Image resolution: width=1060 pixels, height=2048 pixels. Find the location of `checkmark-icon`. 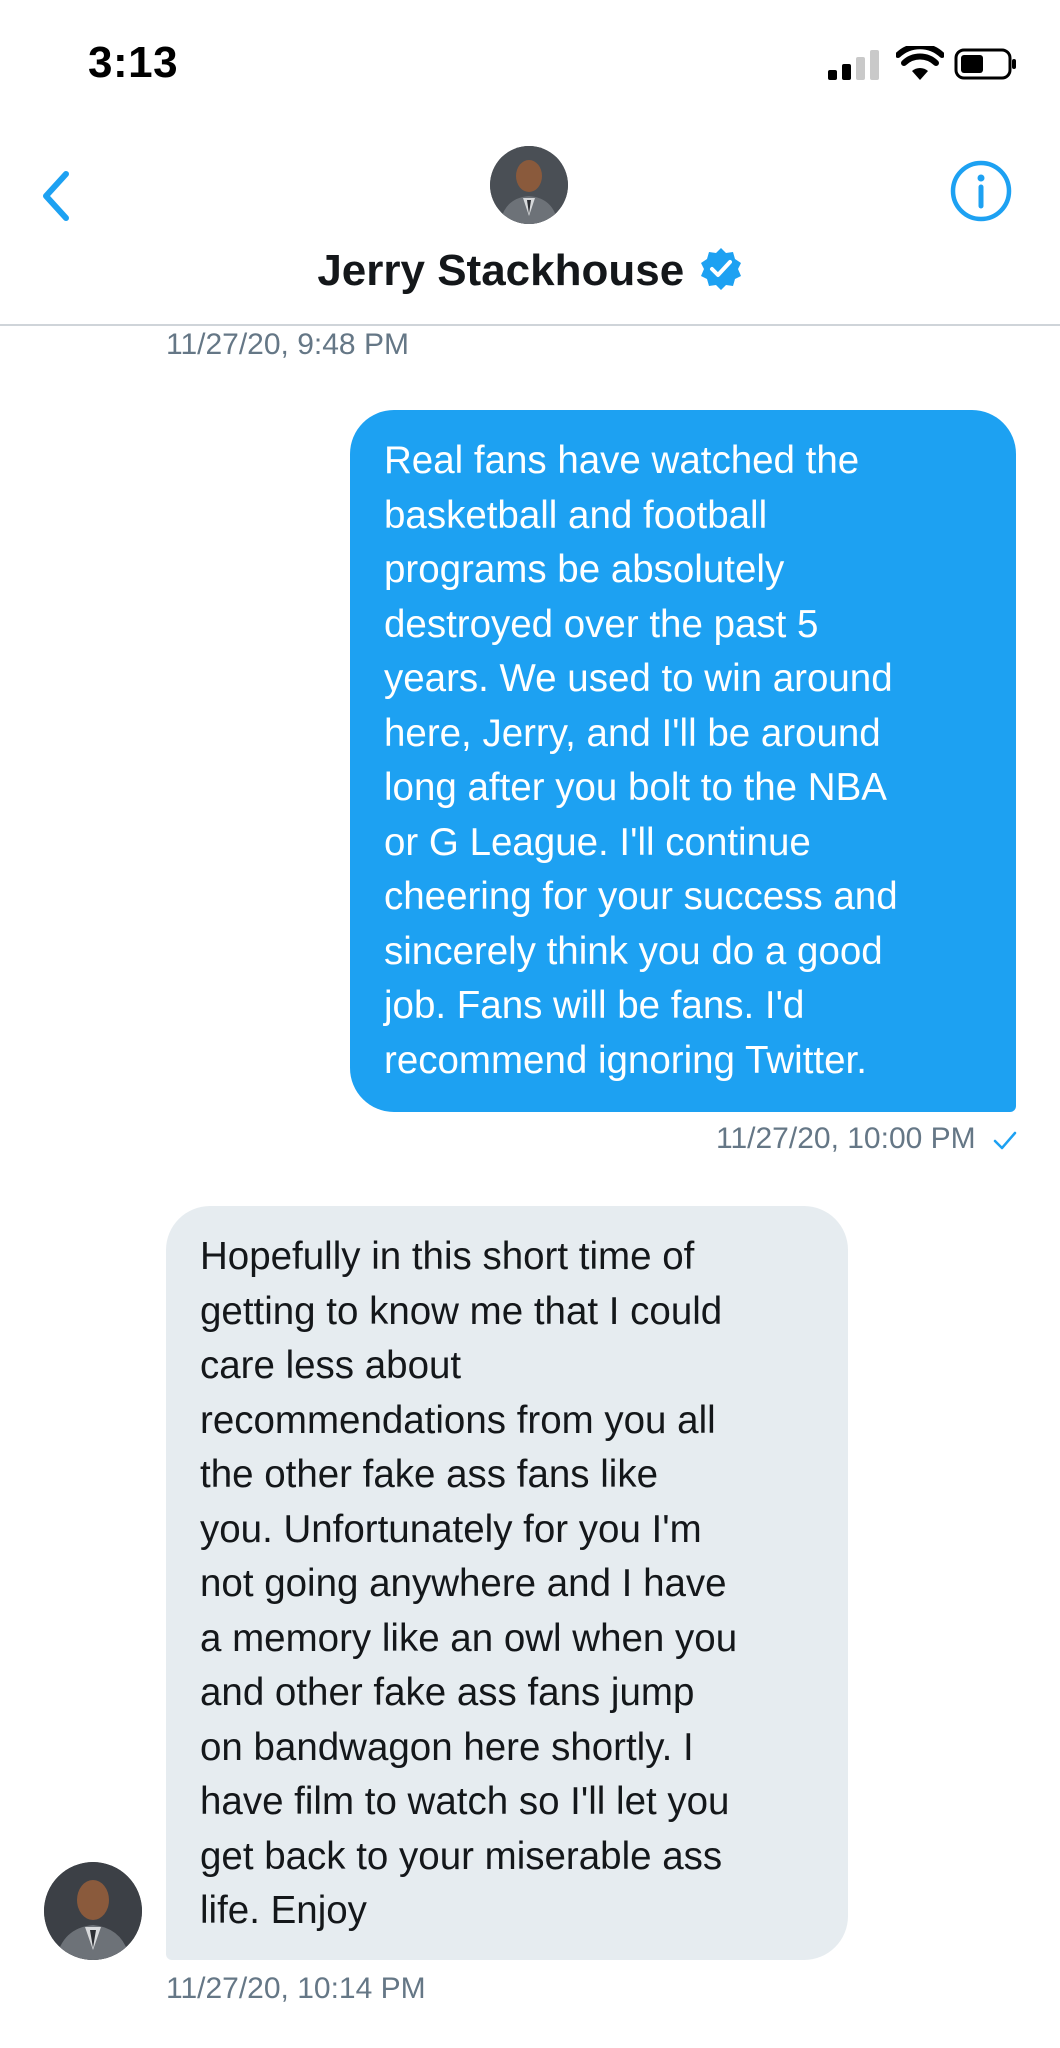

checkmark-icon is located at coordinates (1005, 1140).